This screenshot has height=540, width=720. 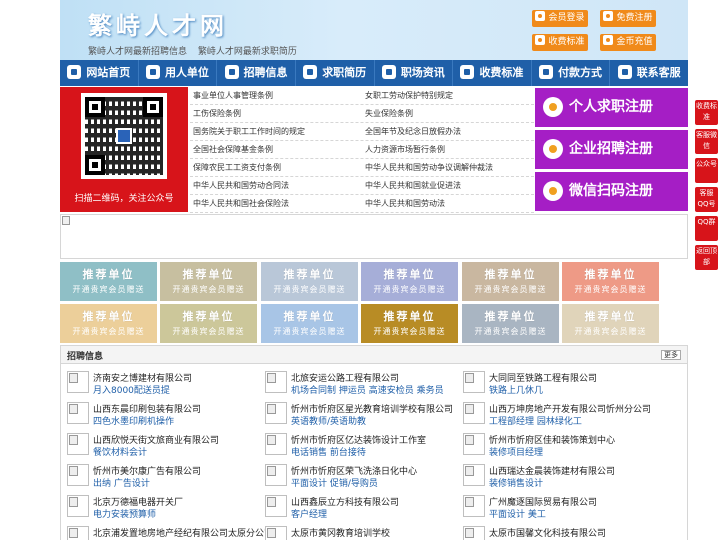 I want to click on job-listing: 太原市国馨文化科技有限公司园林工程师, so click(x=552, y=531).